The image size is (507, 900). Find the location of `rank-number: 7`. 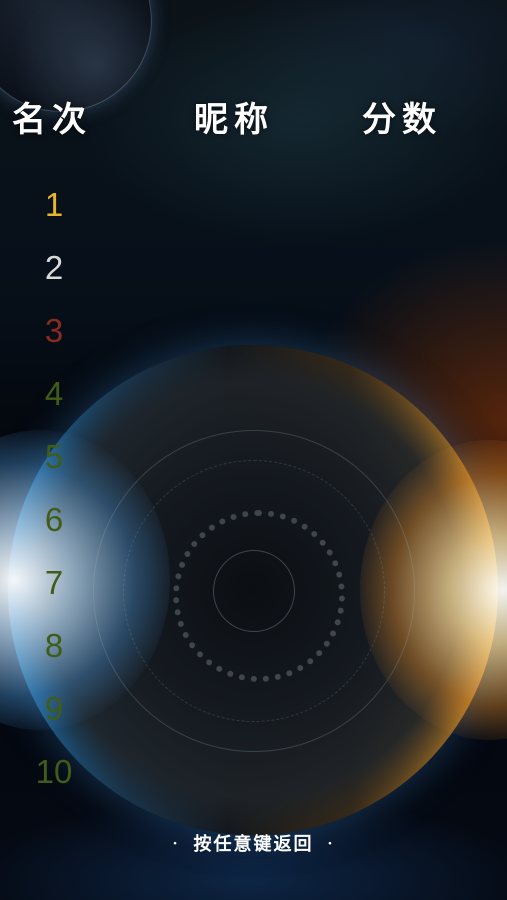

rank-number: 7 is located at coordinates (54, 582).